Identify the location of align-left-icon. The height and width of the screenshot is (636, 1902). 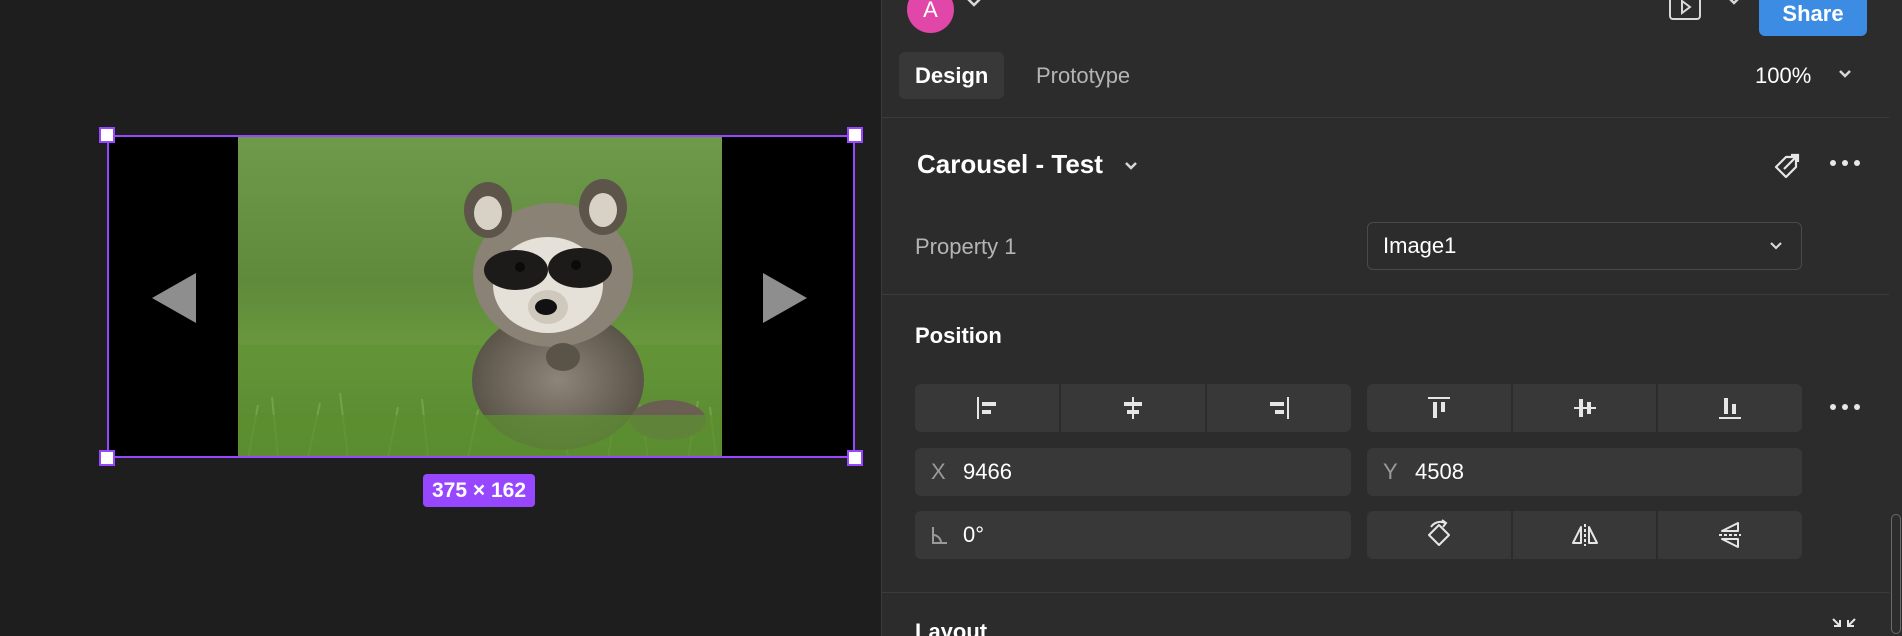
(986, 408).